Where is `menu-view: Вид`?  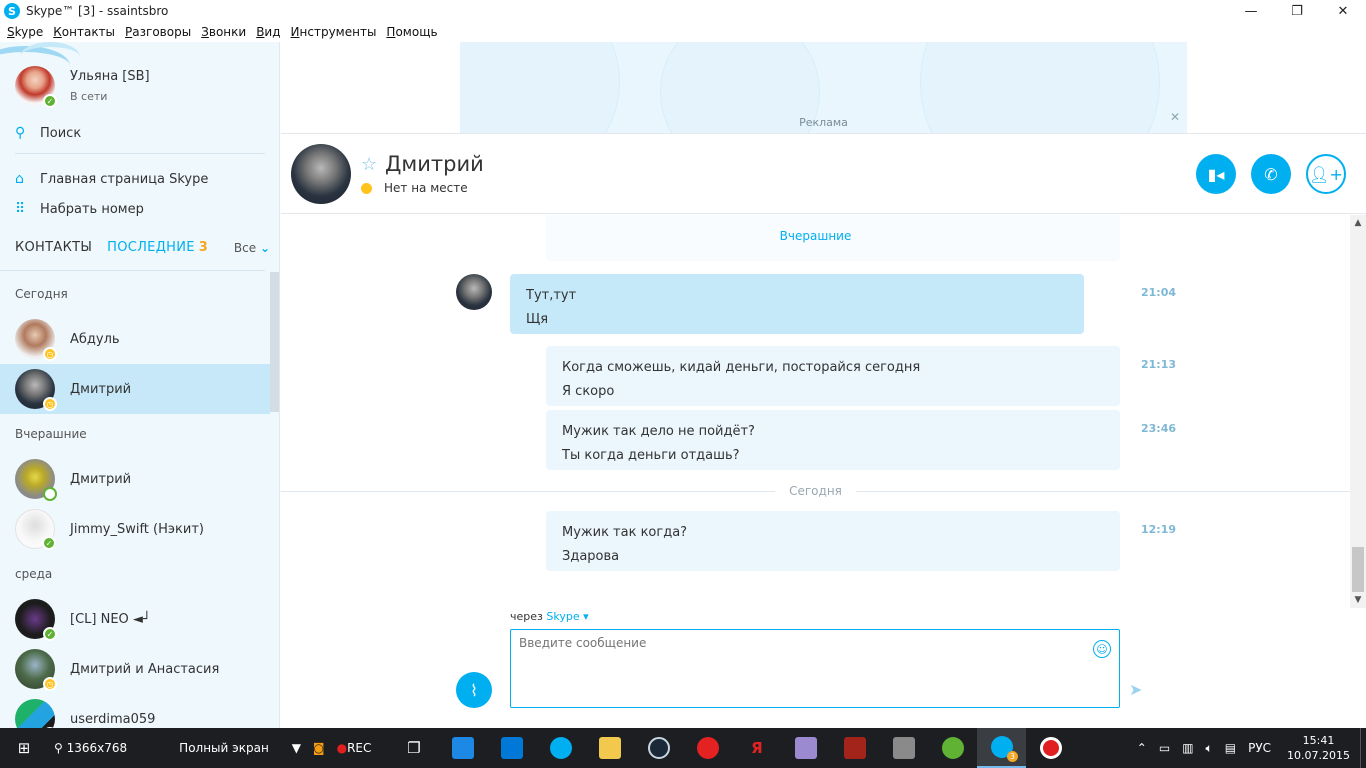
menu-view: Вид is located at coordinates (268, 32).